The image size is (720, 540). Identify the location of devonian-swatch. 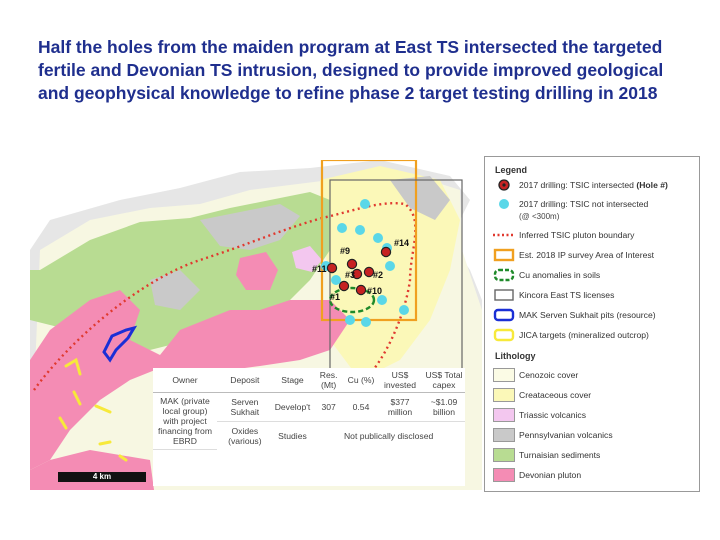
(504, 475).